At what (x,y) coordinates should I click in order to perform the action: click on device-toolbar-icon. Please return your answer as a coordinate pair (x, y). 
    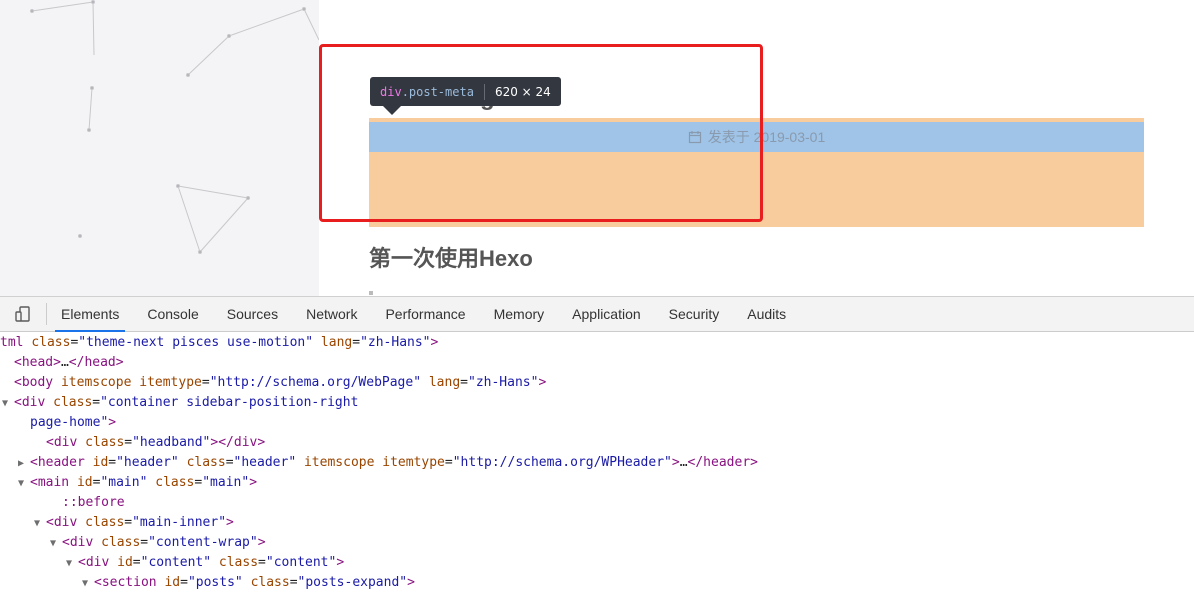
    Looking at the image, I should click on (23, 314).